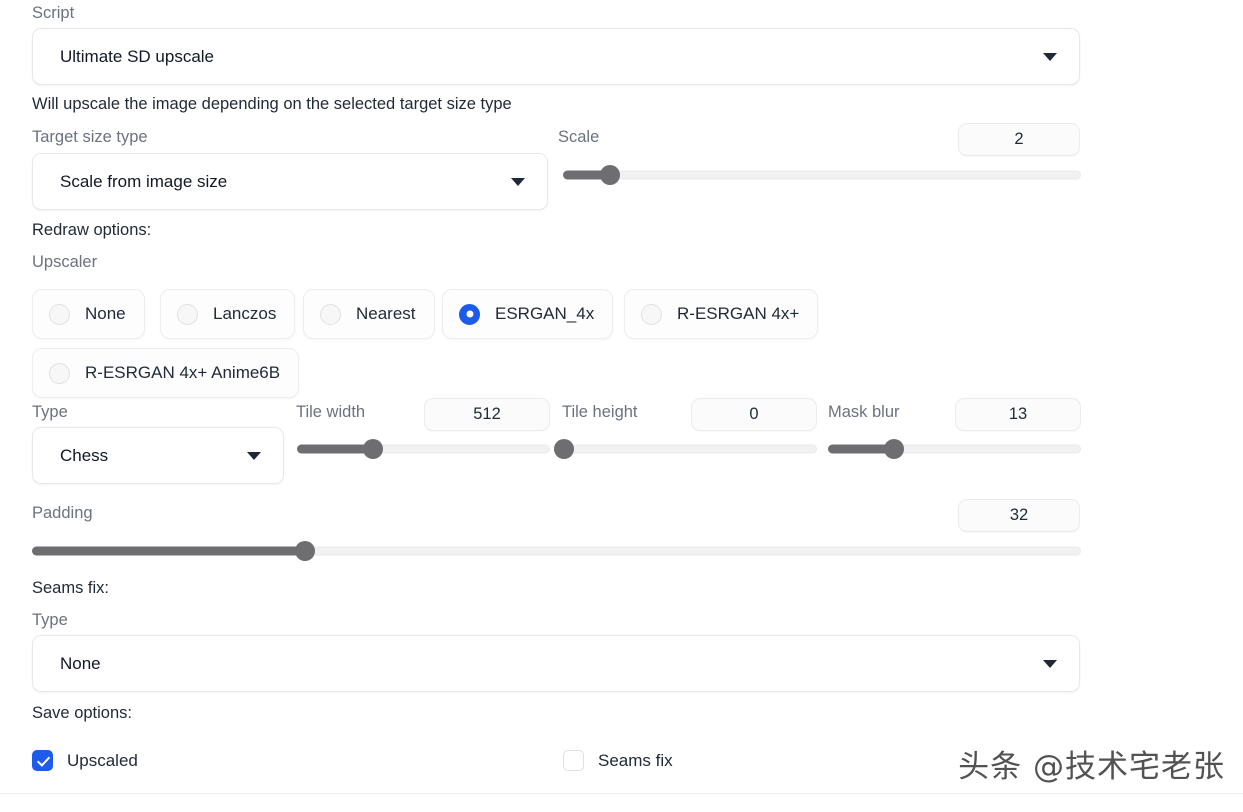 The image size is (1243, 812). What do you see at coordinates (245, 313) in the screenshot?
I see `upscaler-option-label: Lanczos` at bounding box center [245, 313].